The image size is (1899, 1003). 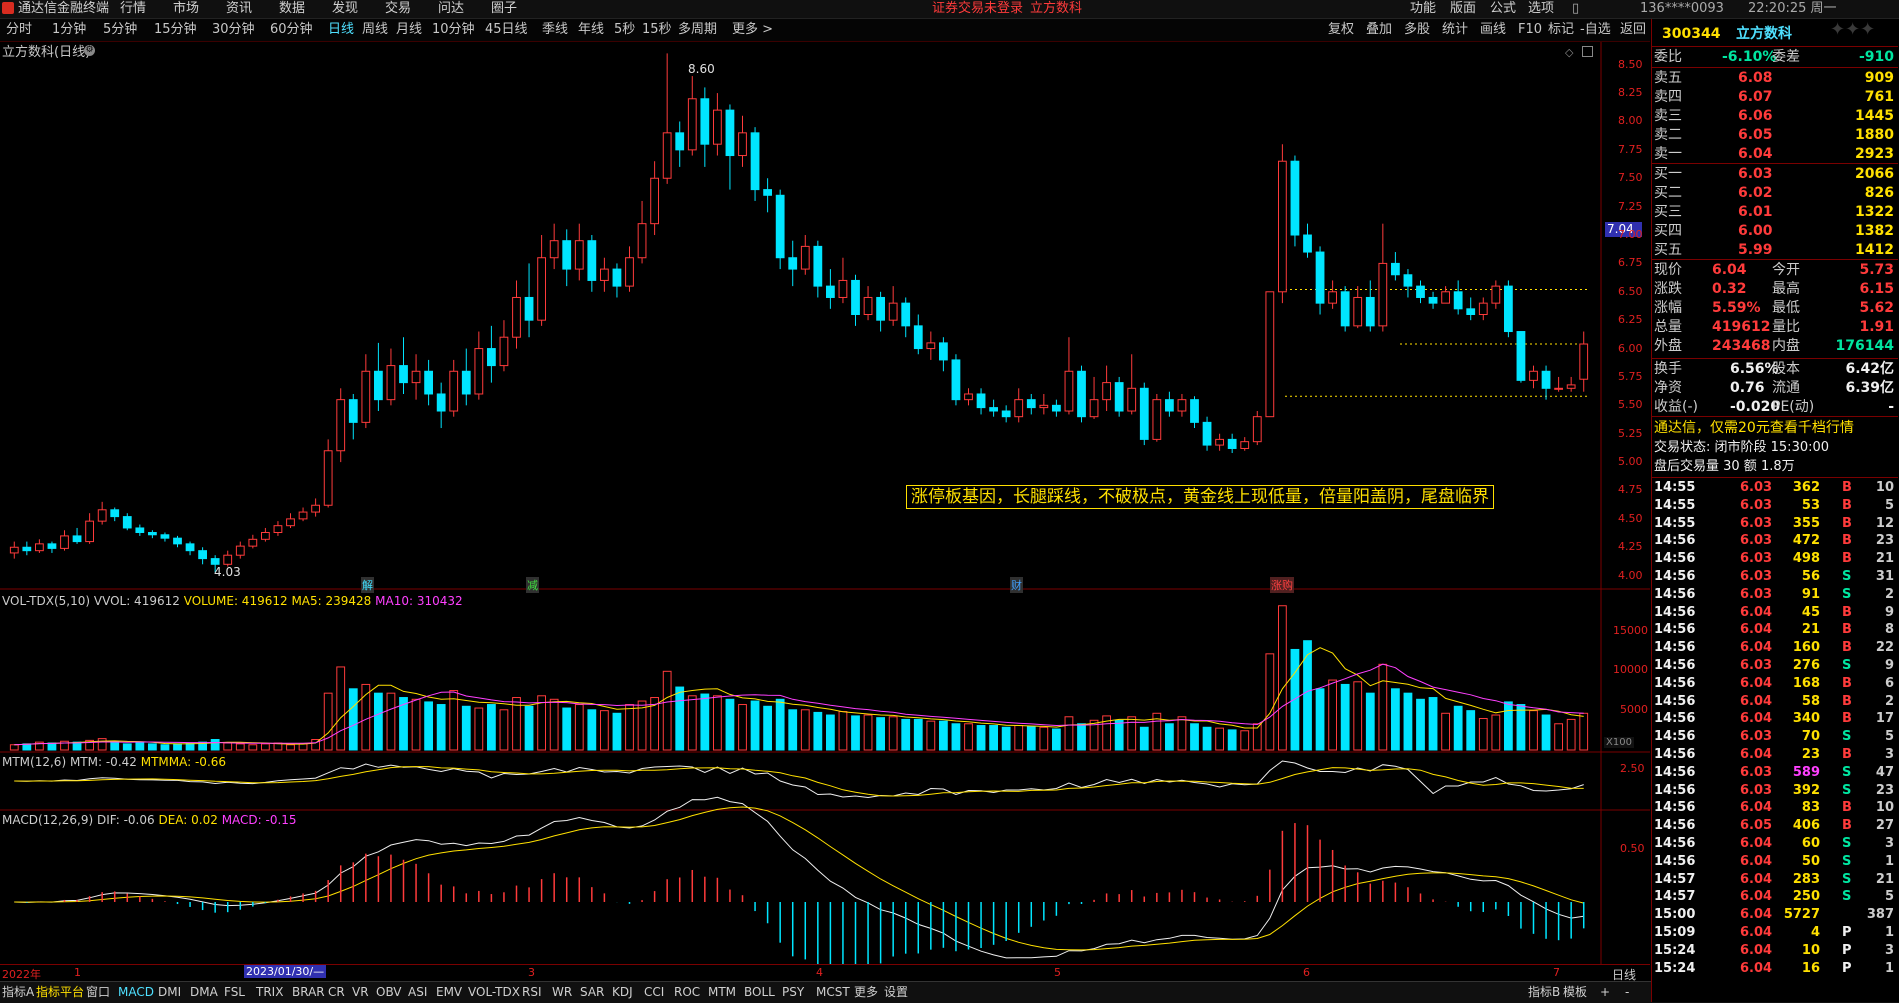 I want to click on menu-item: 交易, so click(x=398, y=9).